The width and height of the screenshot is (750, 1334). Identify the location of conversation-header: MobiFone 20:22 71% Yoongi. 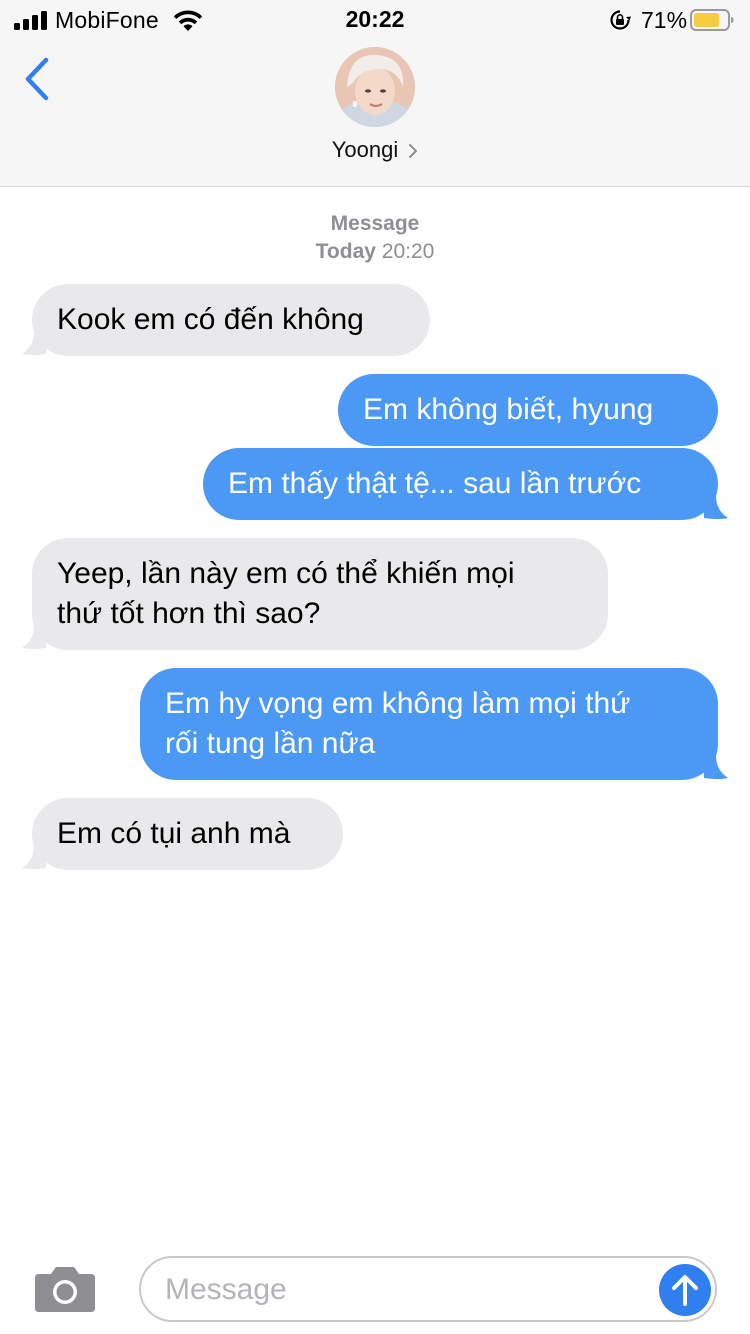
(375, 93).